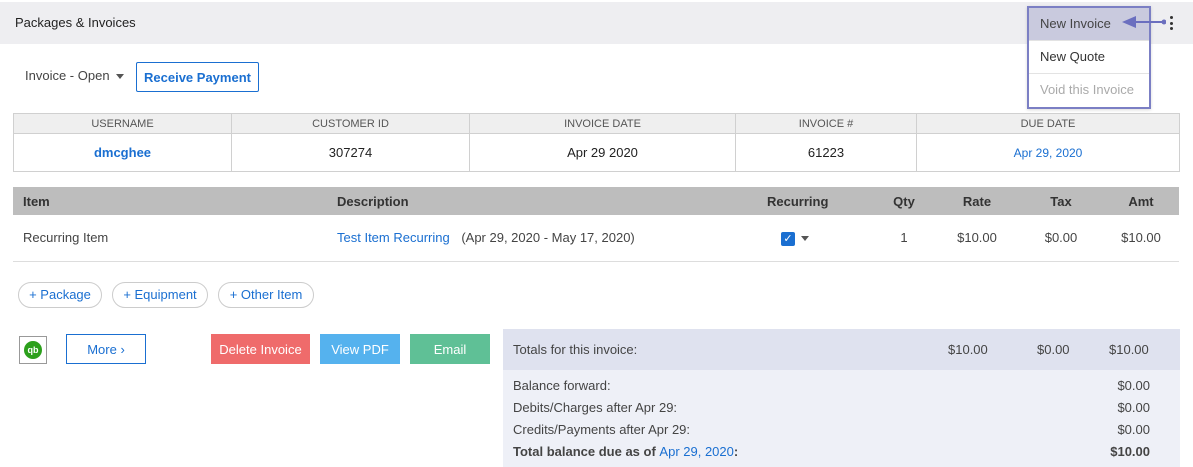 The image size is (1193, 467). What do you see at coordinates (450, 349) in the screenshot?
I see `email-button: Email` at bounding box center [450, 349].